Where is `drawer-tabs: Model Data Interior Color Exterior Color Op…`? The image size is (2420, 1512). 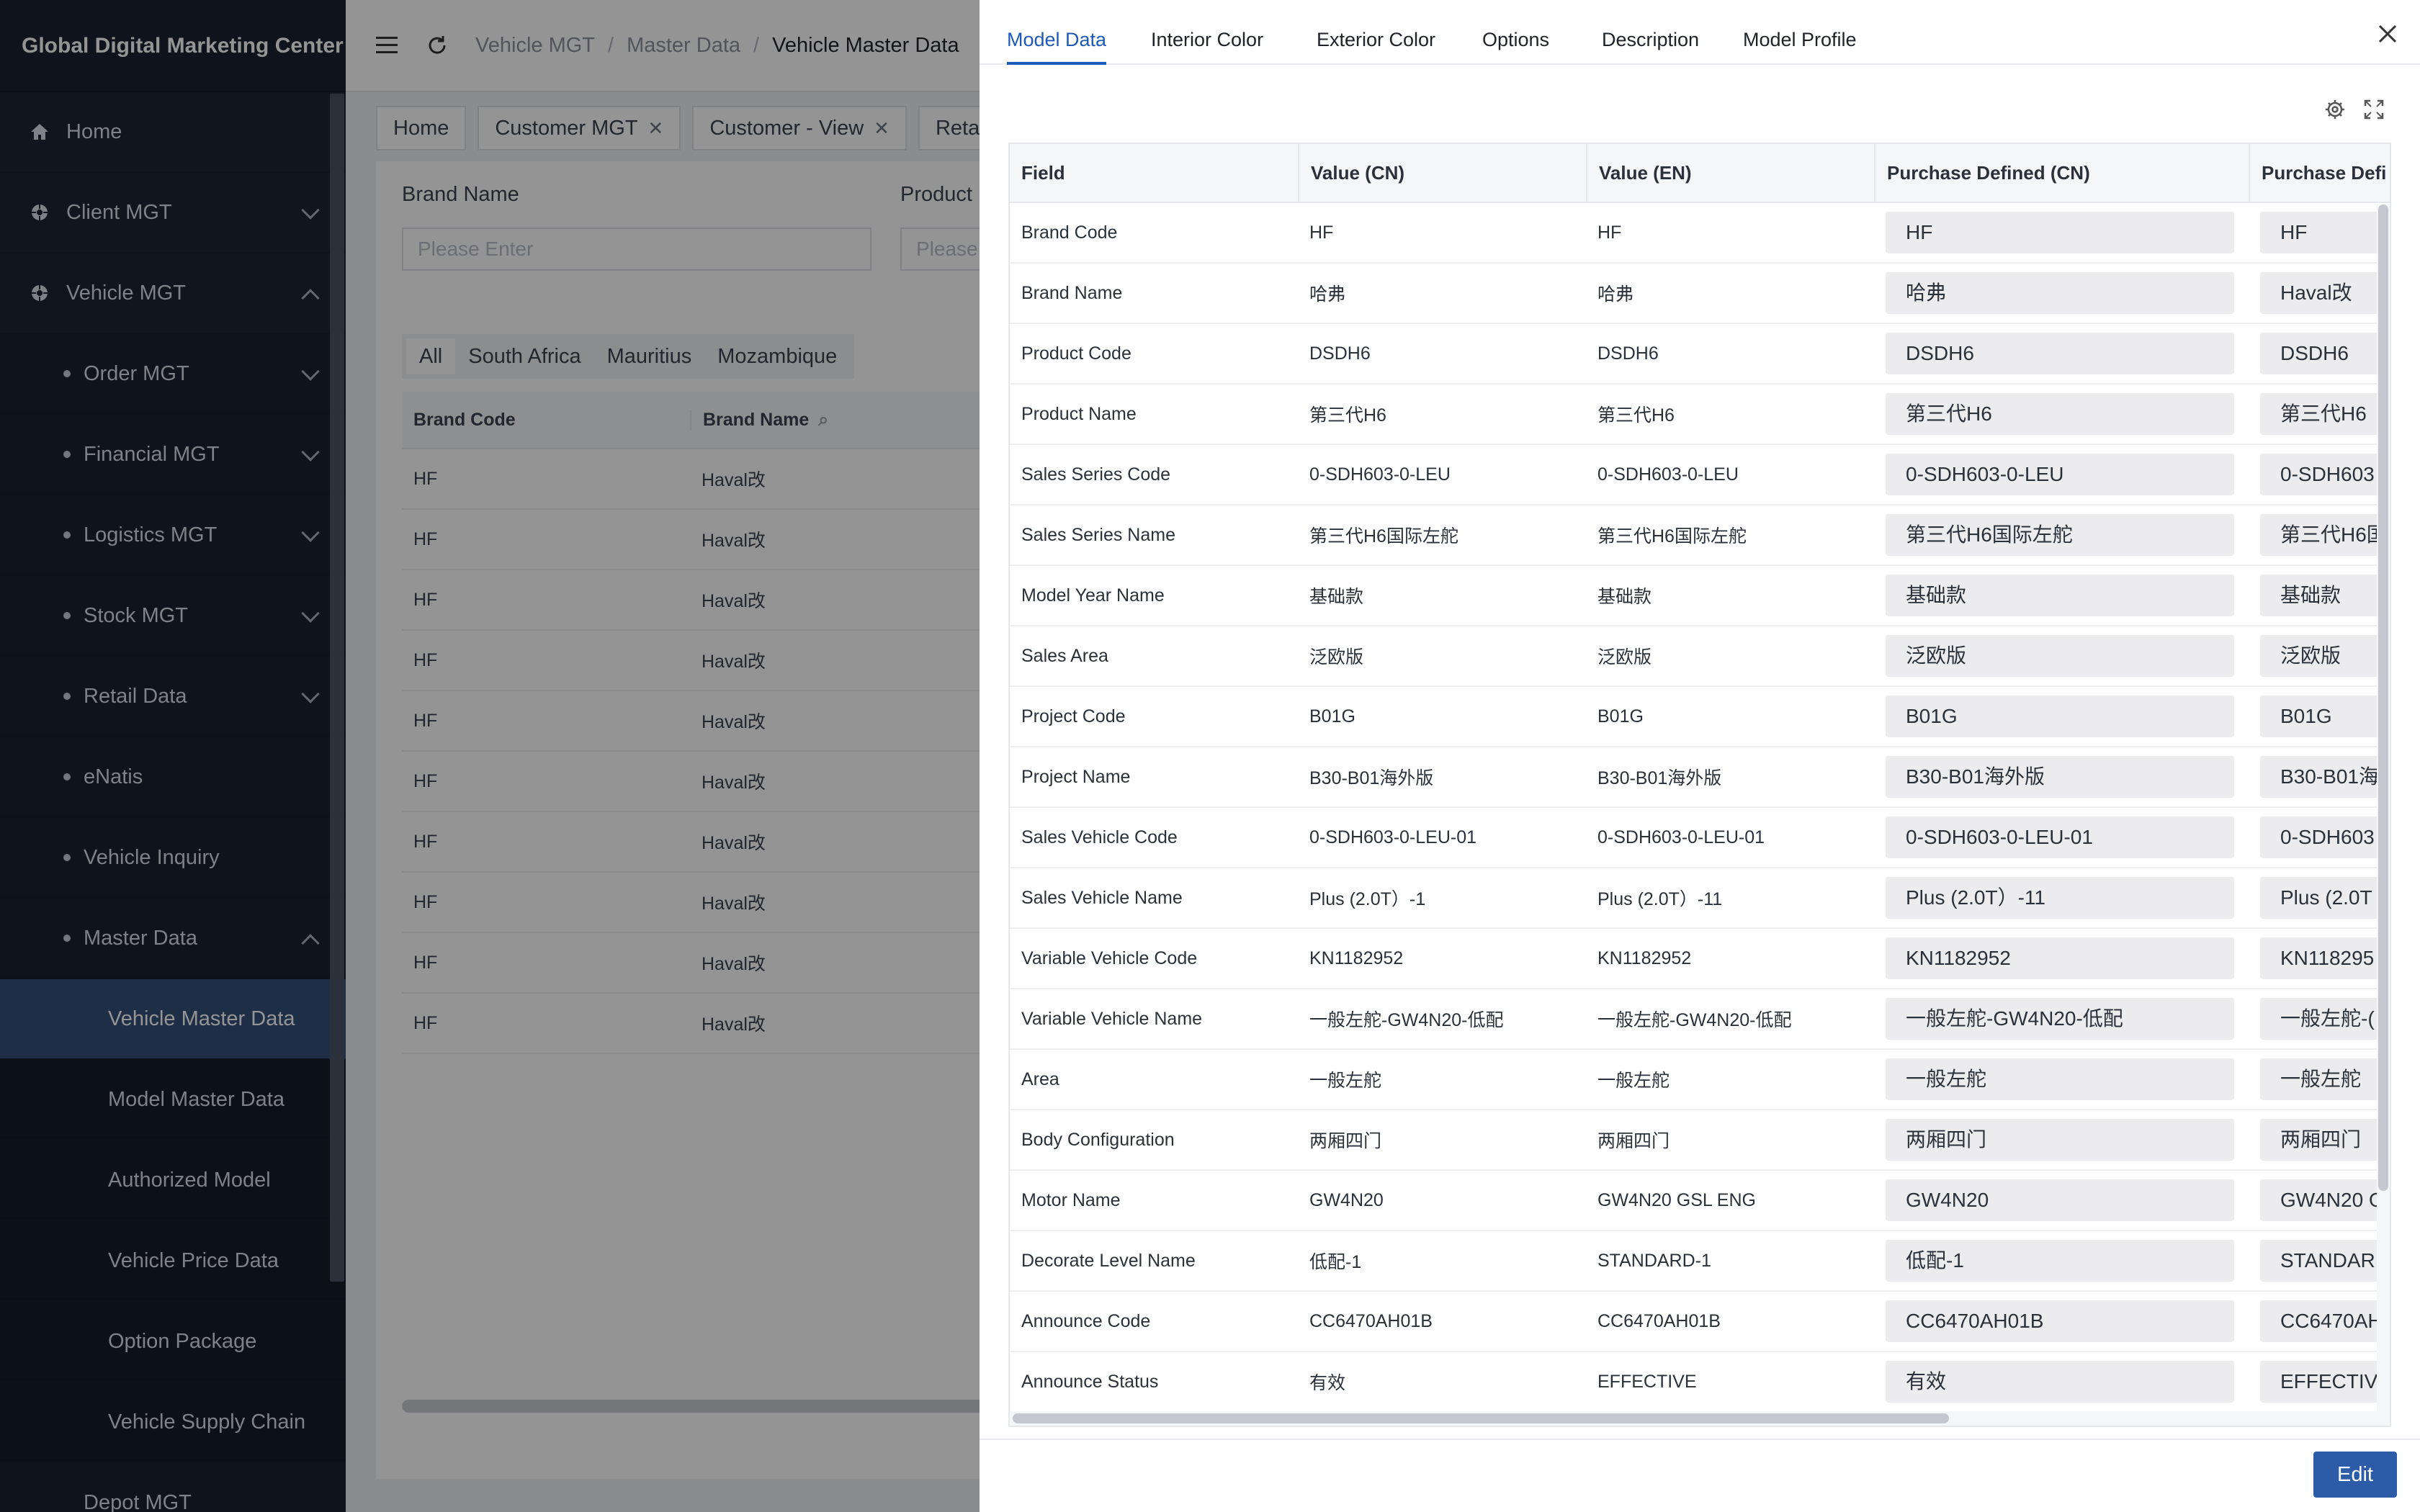
drawer-tabs: Model Data Interior Color Exterior Color Op… is located at coordinates (1700, 32).